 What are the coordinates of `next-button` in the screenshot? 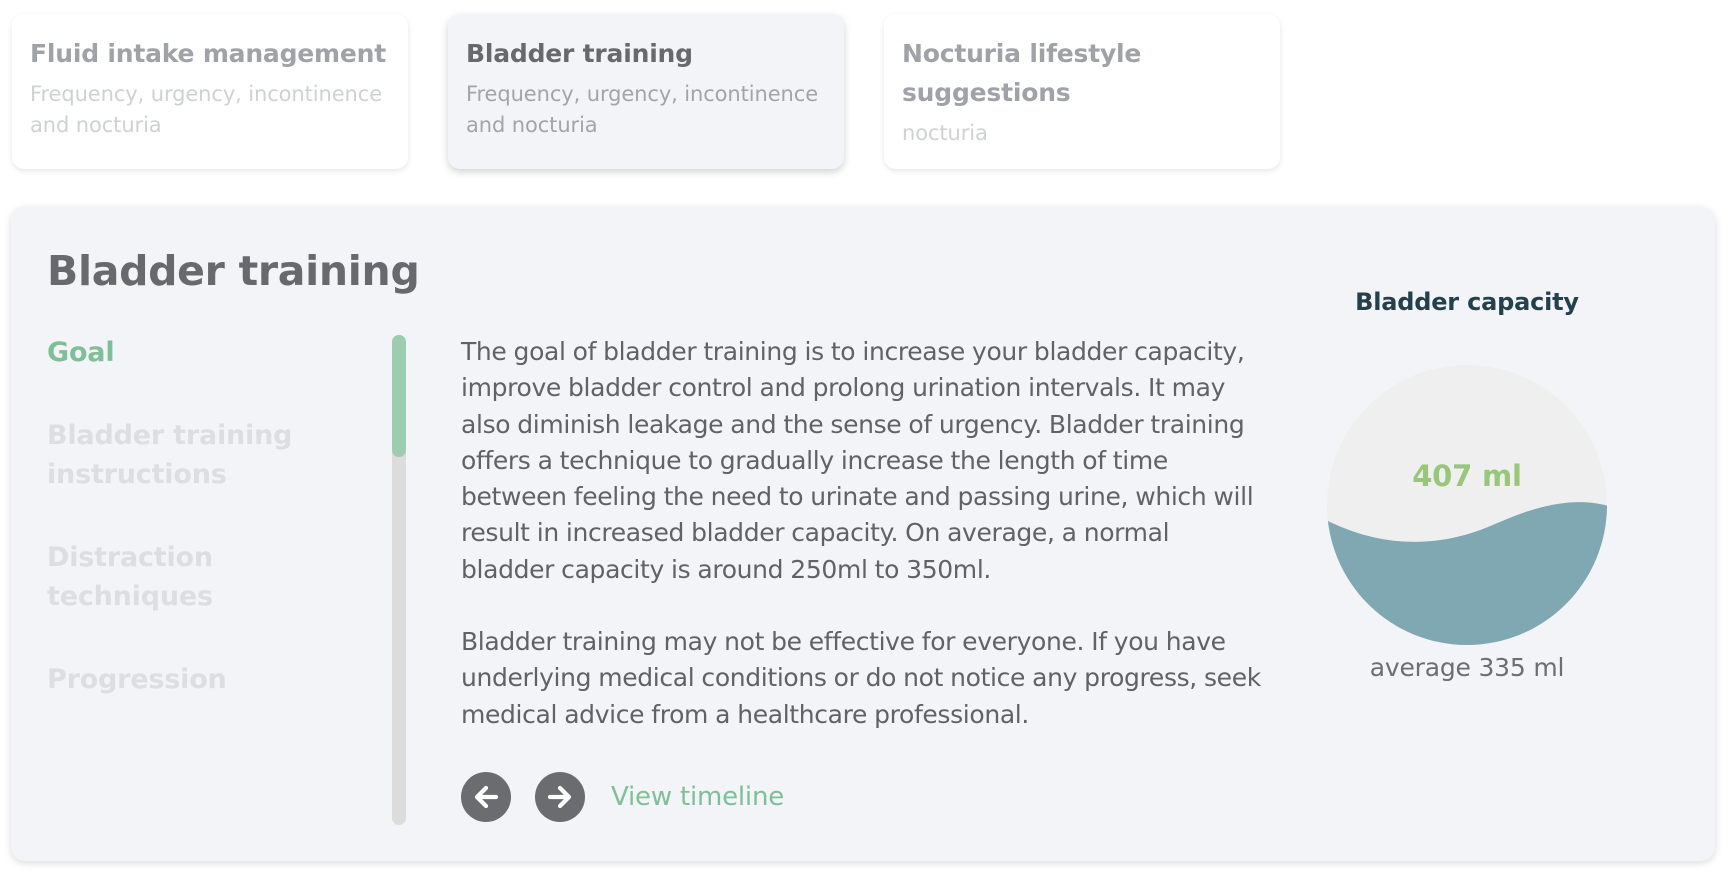 It's located at (560, 797).